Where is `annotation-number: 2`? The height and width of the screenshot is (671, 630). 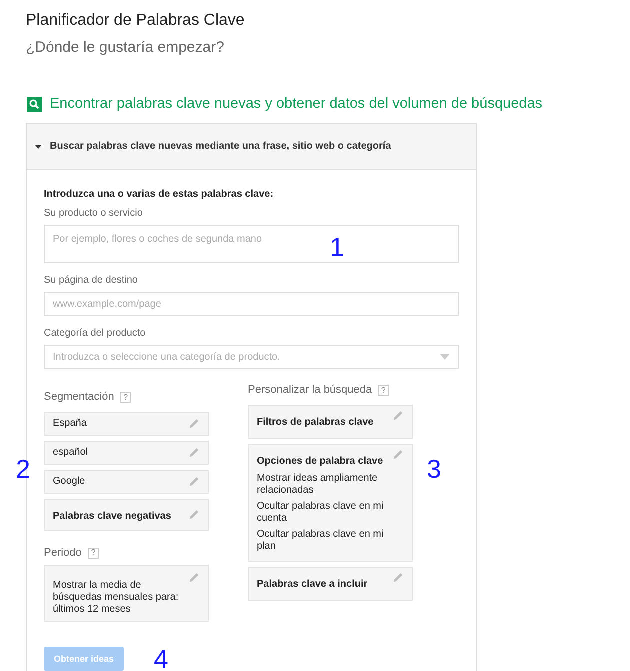
annotation-number: 2 is located at coordinates (23, 469).